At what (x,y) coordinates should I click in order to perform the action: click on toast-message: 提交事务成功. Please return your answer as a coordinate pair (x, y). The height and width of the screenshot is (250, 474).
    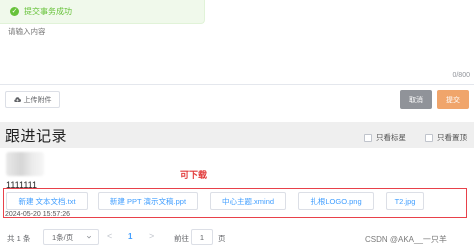
    Looking at the image, I should click on (48, 11).